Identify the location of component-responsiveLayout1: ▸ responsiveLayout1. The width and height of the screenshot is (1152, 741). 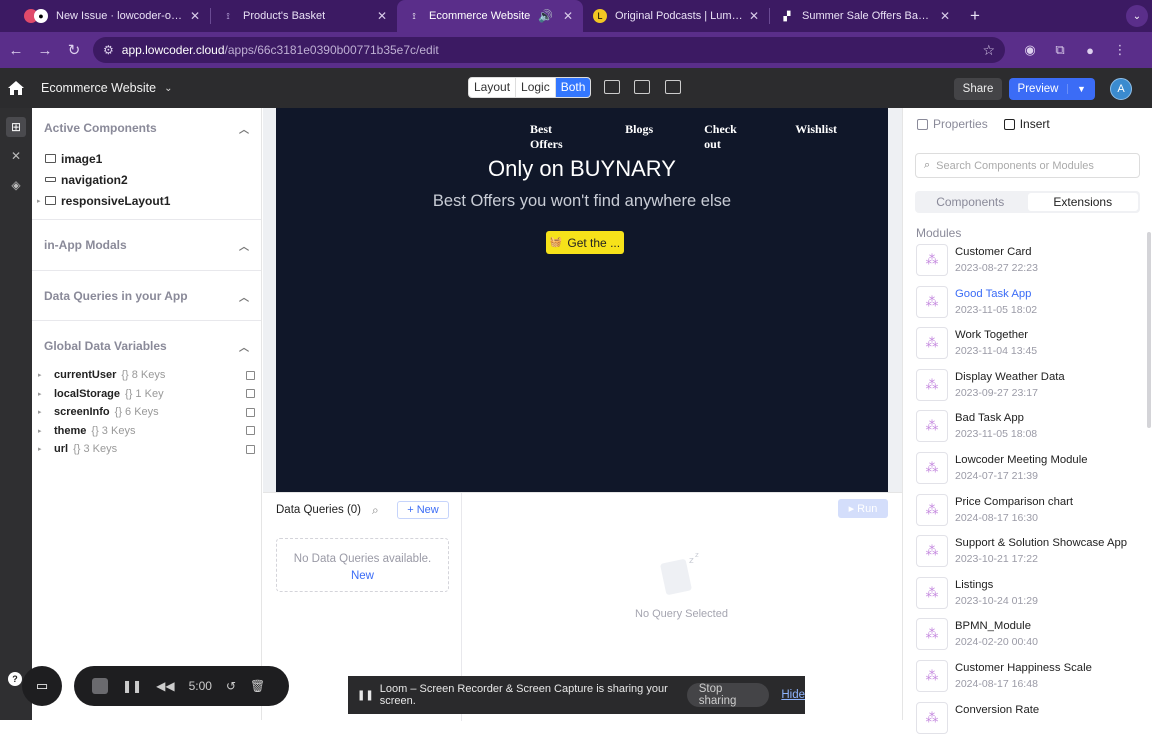
(146, 200).